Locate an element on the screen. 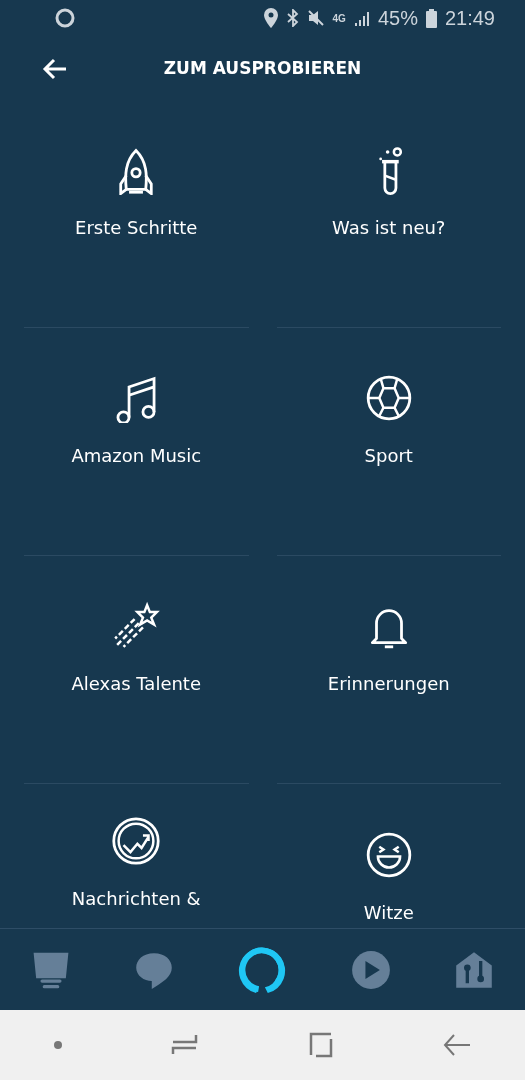 The image size is (525, 1080). location-icon is located at coordinates (270, 18).